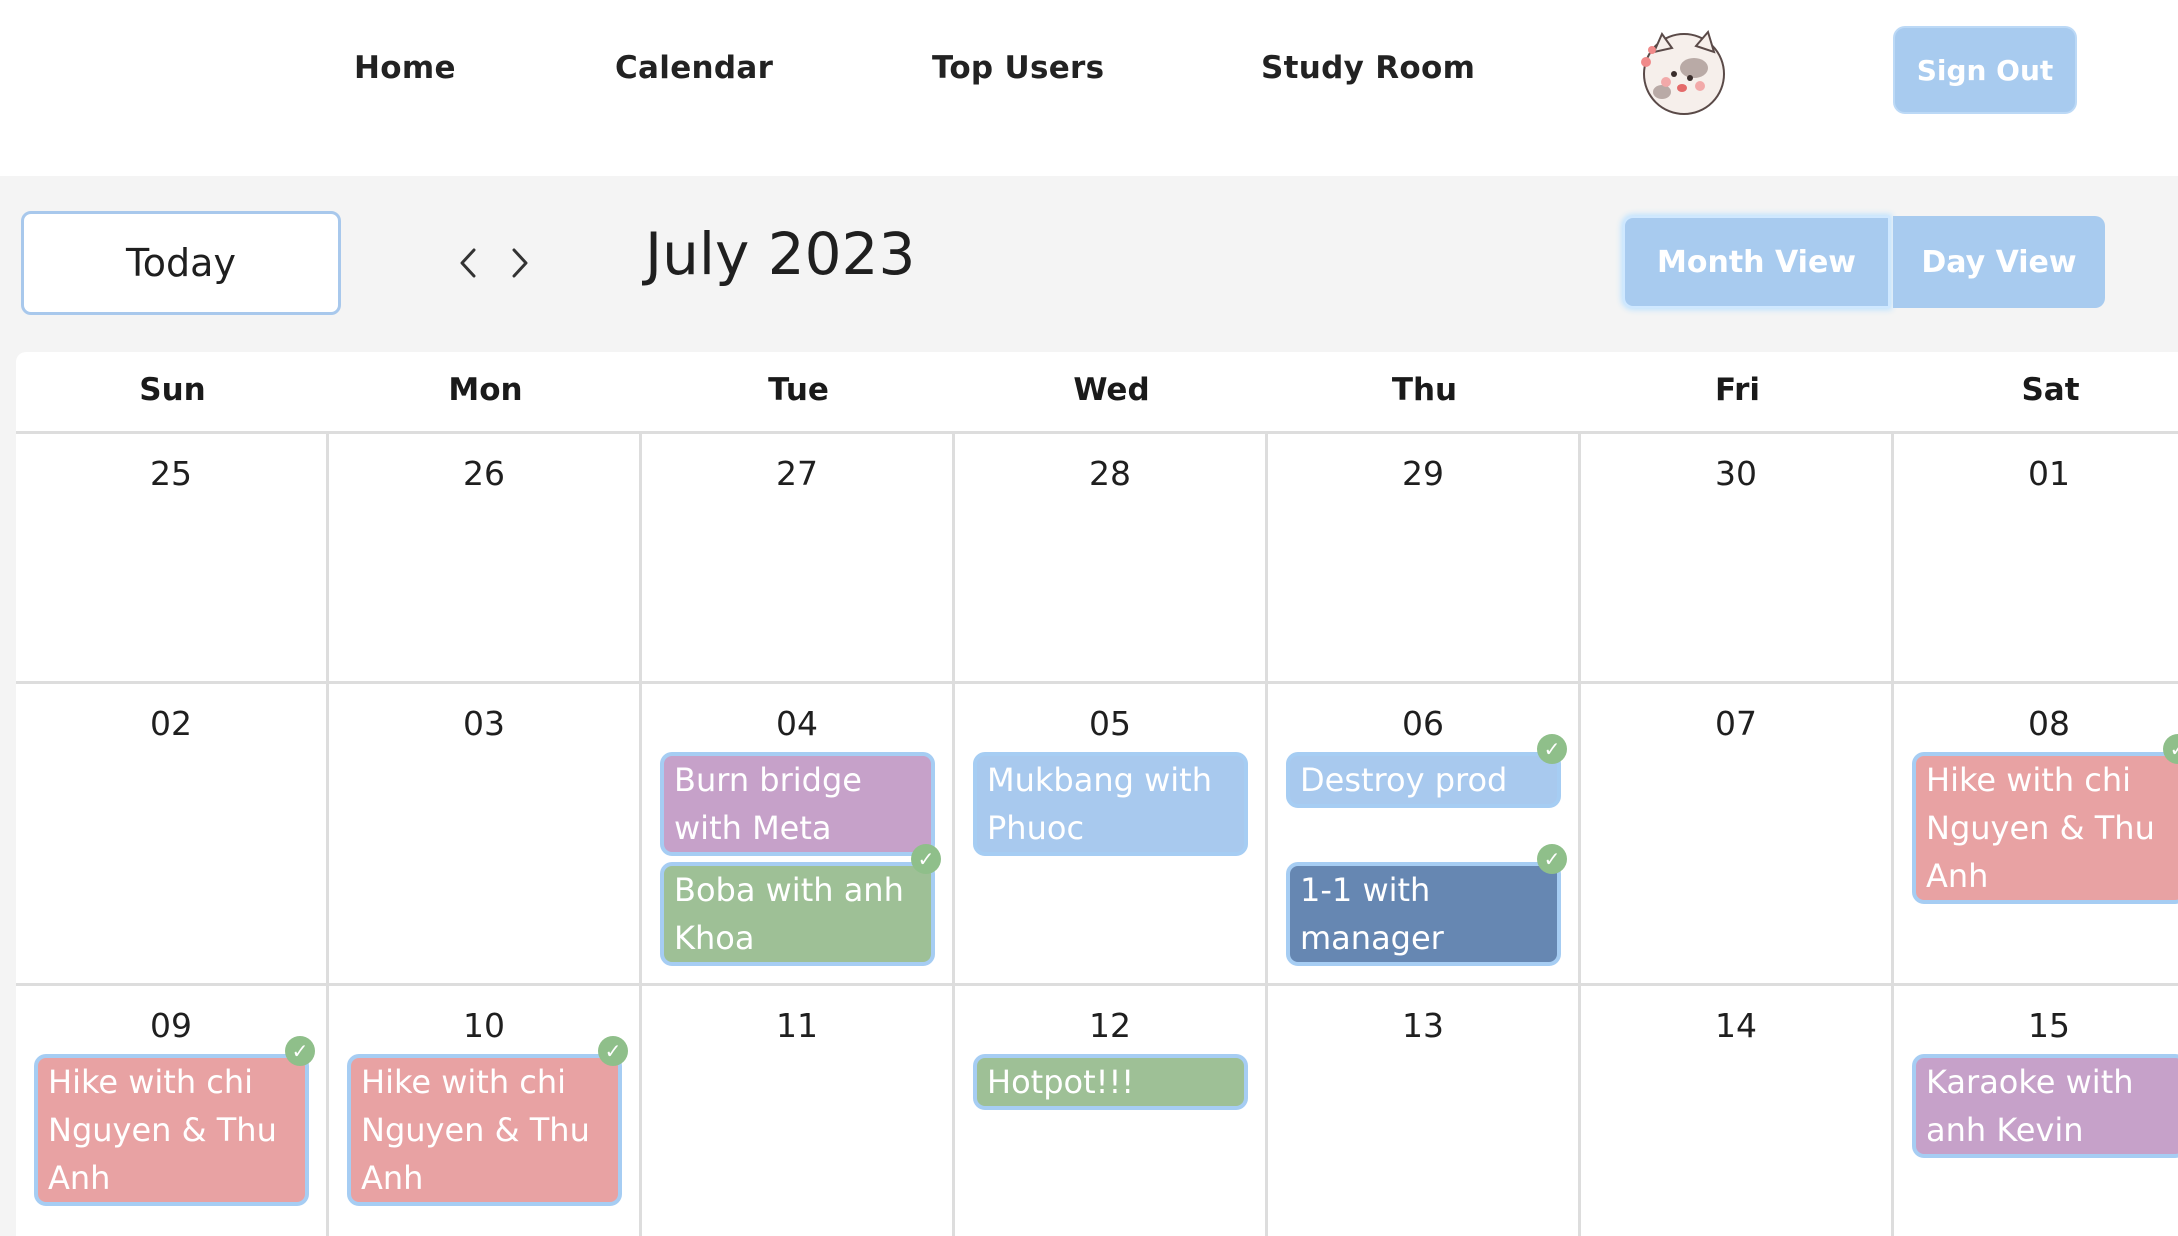  Describe the element at coordinates (1736, 473) in the screenshot. I see `date-number: 30` at that location.